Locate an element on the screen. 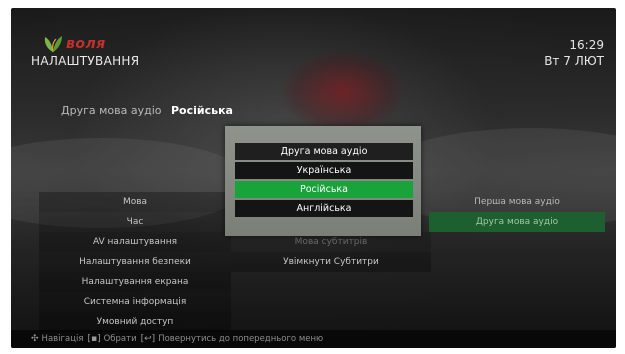 Image resolution: width=625 pixels, height=354 pixels. language-submenu: Мова субтитрів Увімкнути Субтитри is located at coordinates (331, 252).